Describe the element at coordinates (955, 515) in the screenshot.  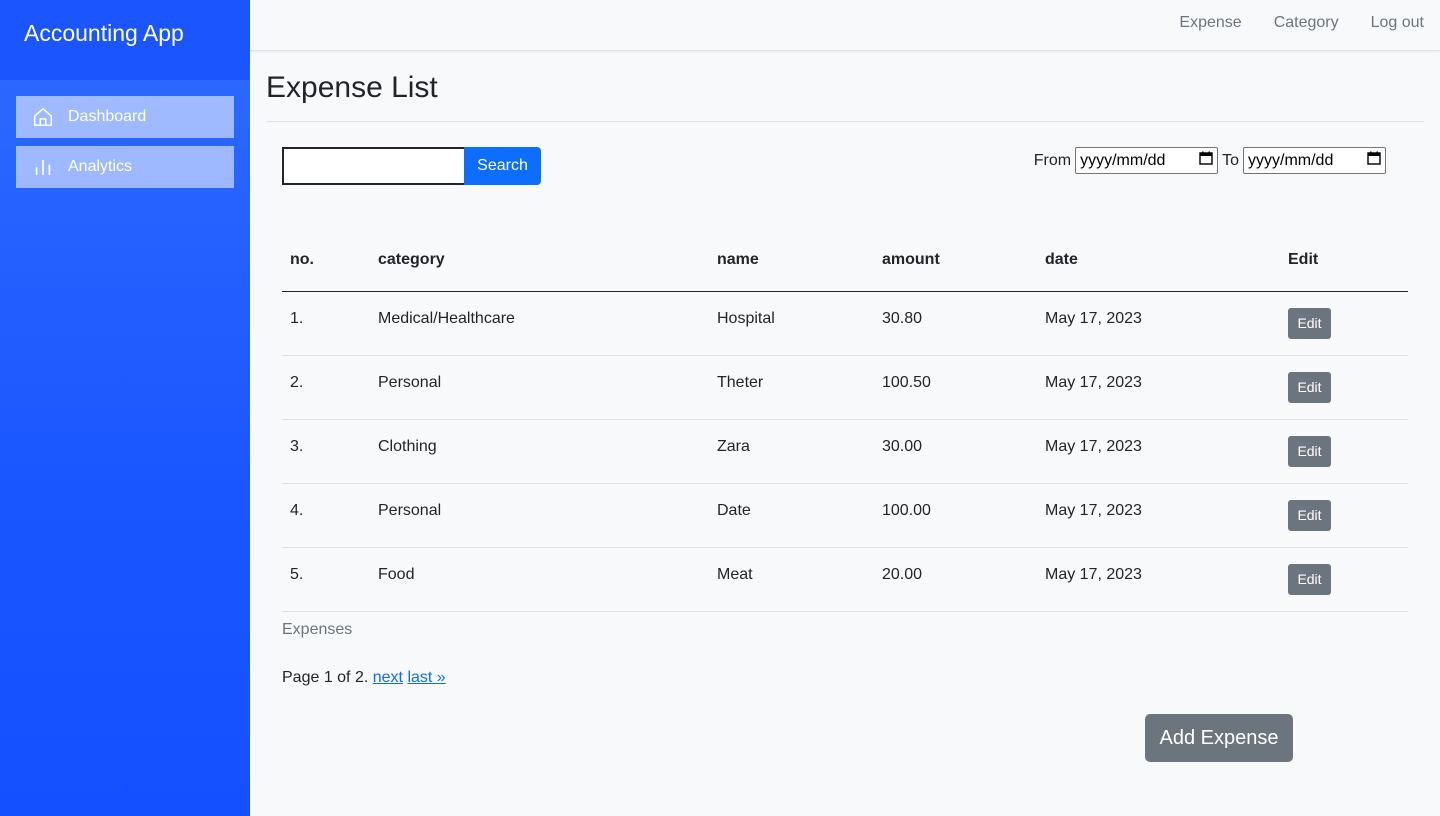
I see `cell-amount: 100.00` at that location.